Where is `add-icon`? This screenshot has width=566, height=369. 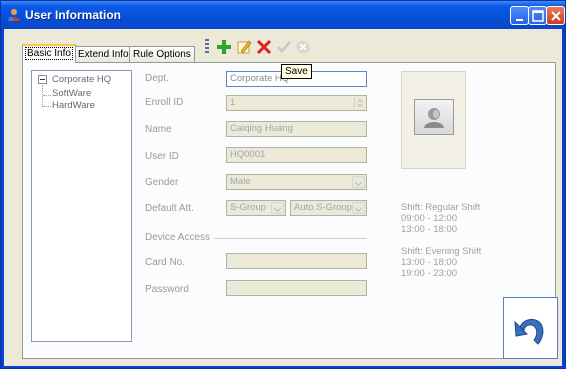
add-icon is located at coordinates (224, 47).